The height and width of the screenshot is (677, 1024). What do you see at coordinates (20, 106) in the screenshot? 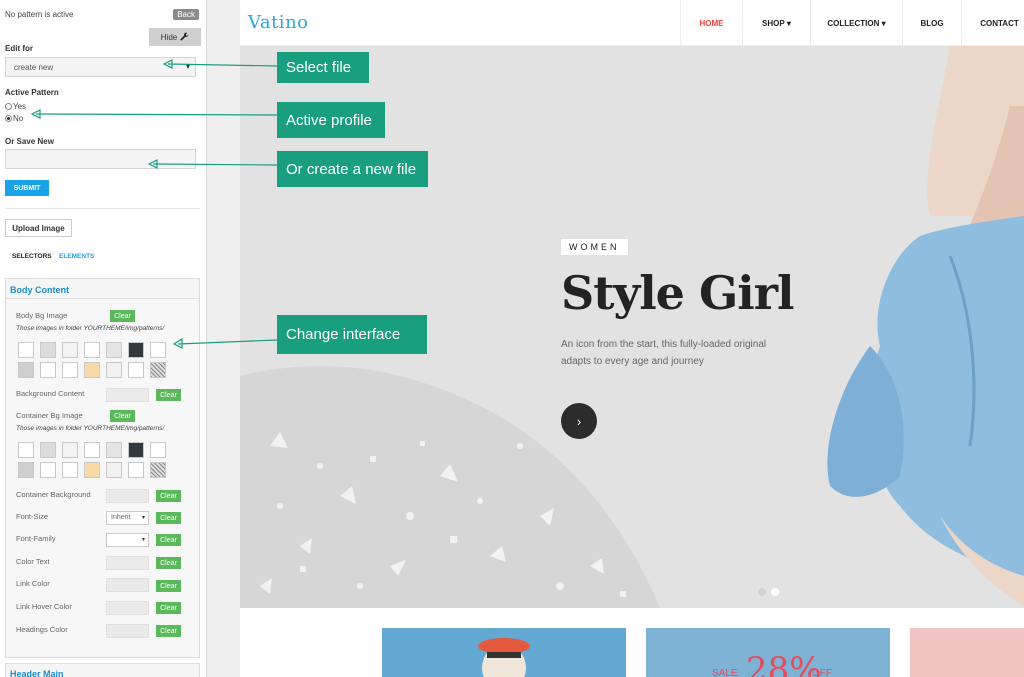
I see `radio-yes-label: Yes` at bounding box center [20, 106].